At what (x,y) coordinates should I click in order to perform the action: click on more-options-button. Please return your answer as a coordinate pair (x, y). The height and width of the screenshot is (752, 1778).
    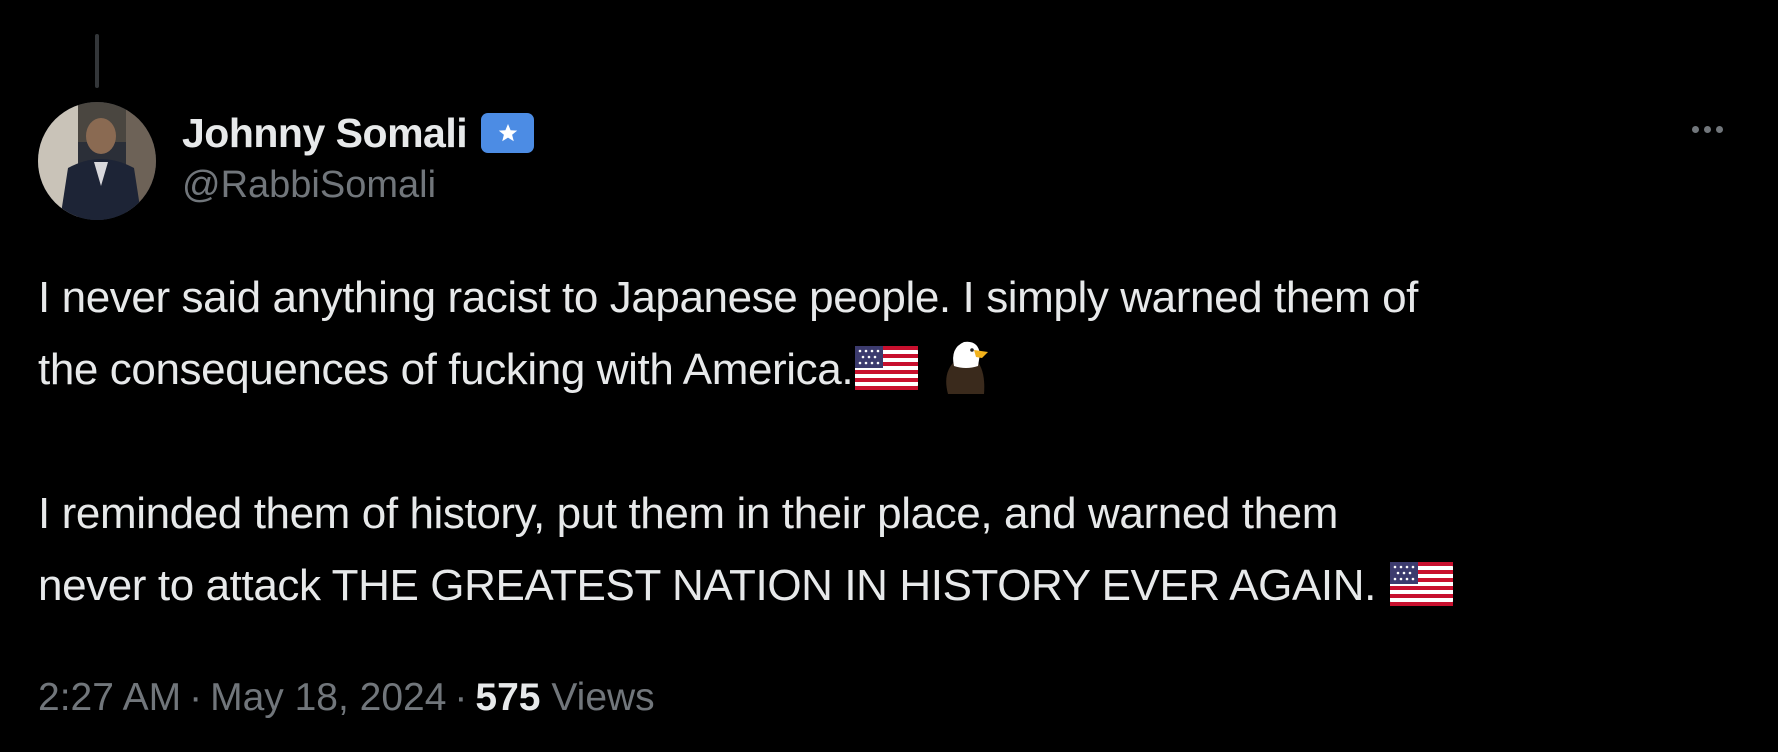
    Looking at the image, I should click on (1707, 129).